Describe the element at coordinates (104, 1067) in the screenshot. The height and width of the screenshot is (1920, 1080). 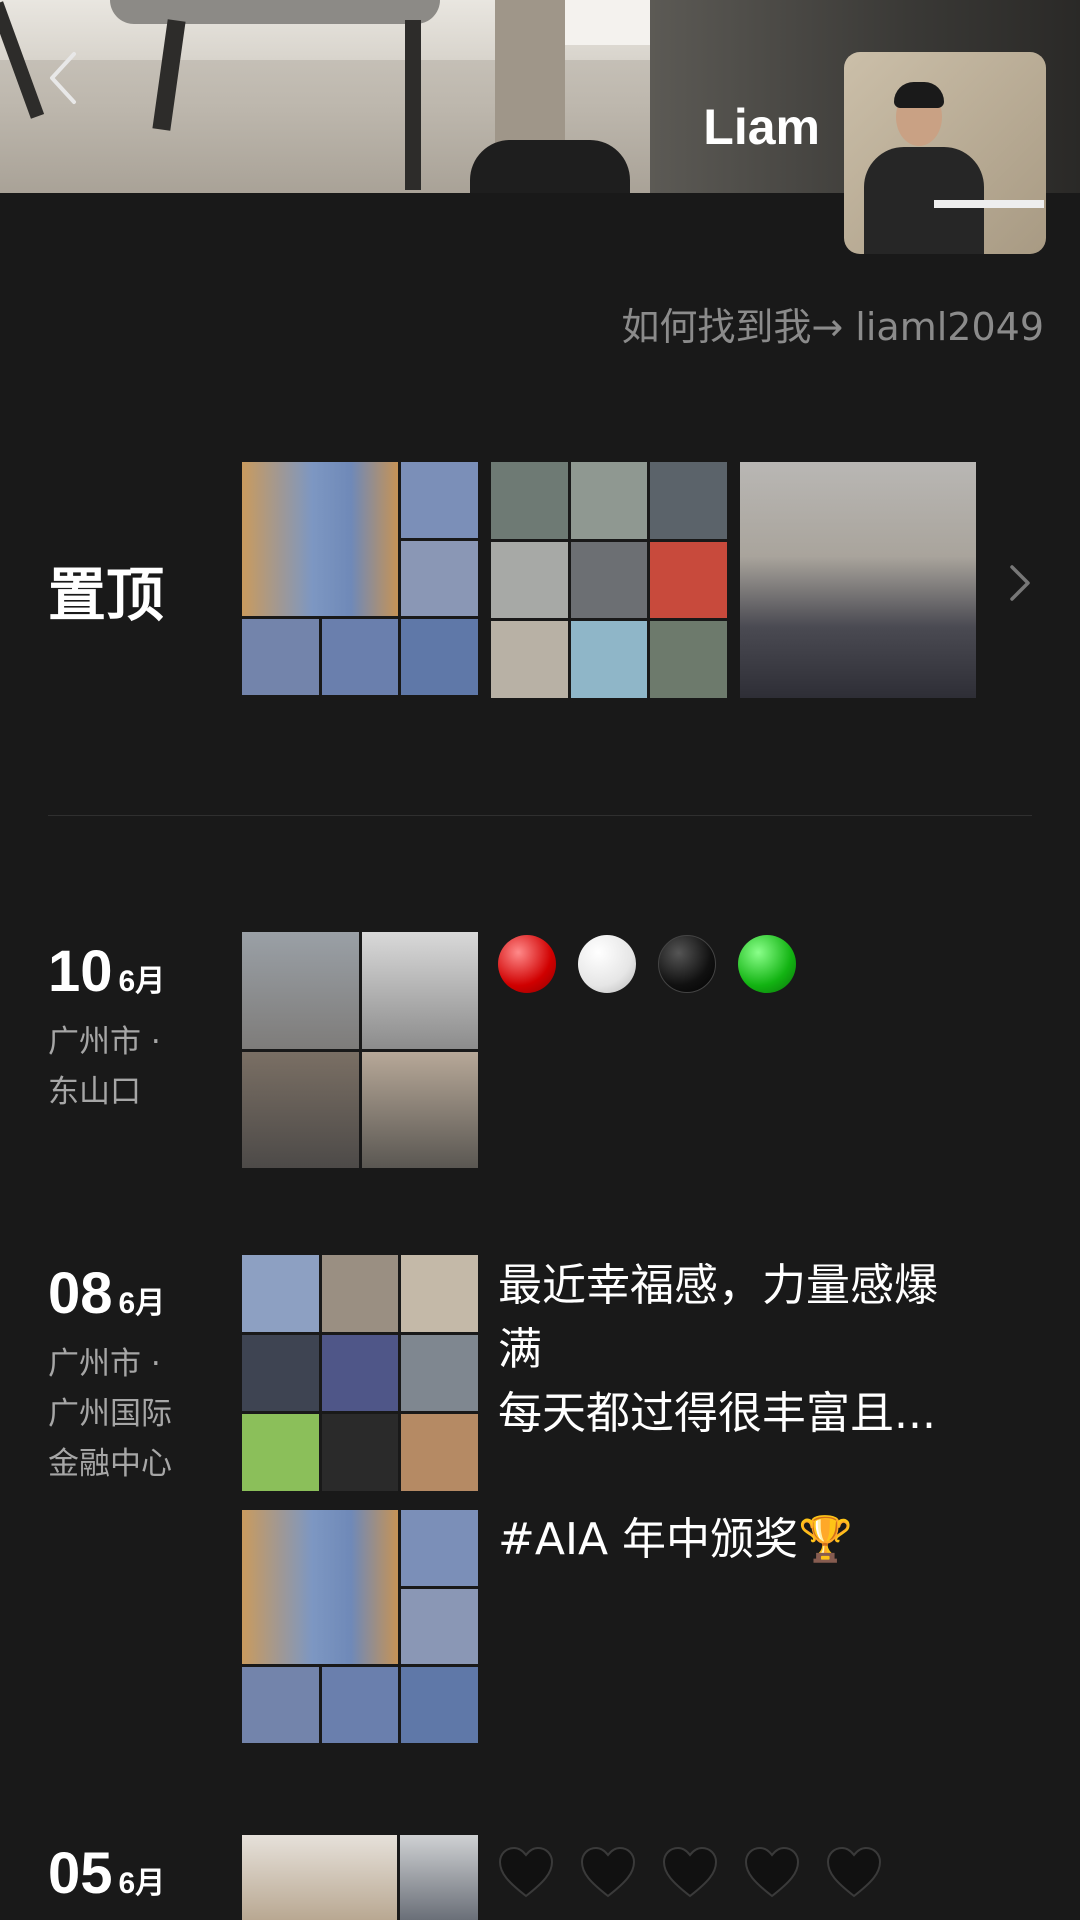
I see `post-location: 广州市 · 东山口` at that location.